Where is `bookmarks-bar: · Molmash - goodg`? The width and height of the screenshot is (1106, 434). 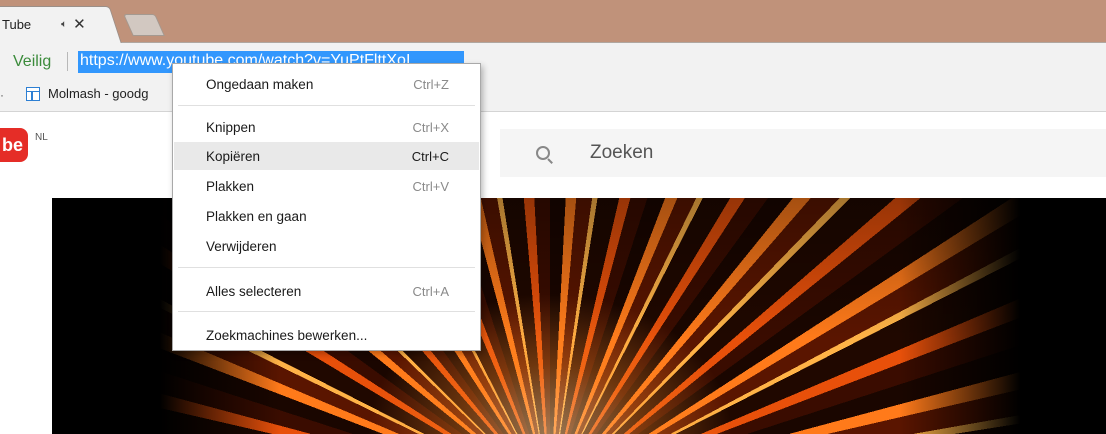 bookmarks-bar: · Molmash - goodg is located at coordinates (553, 95).